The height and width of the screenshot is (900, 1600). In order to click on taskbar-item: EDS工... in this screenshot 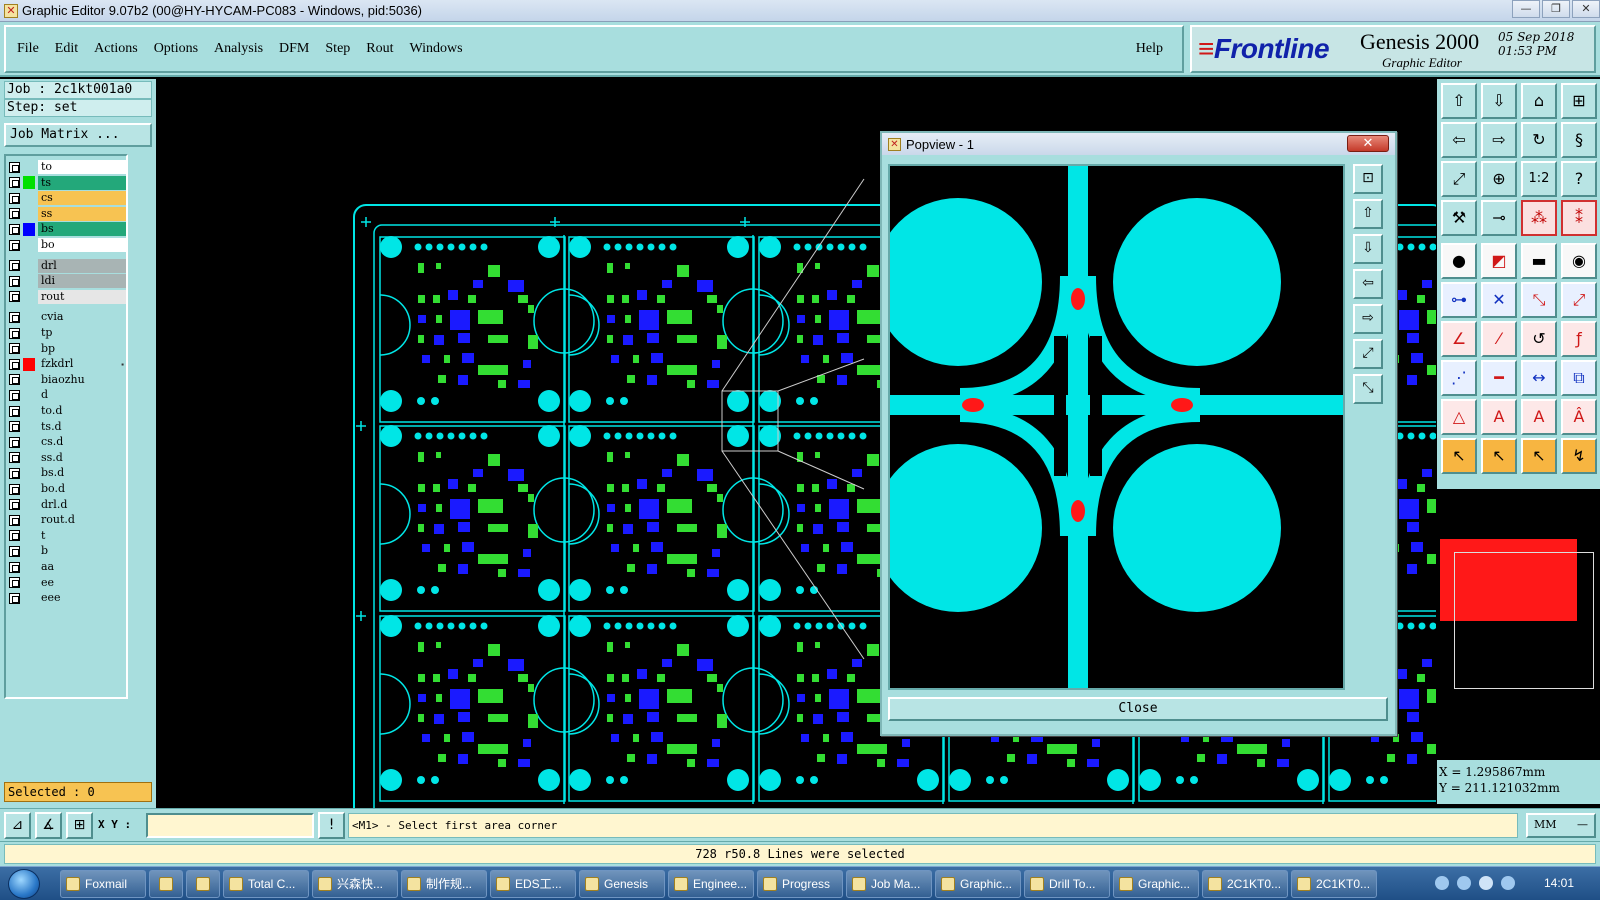, I will do `click(533, 884)`.